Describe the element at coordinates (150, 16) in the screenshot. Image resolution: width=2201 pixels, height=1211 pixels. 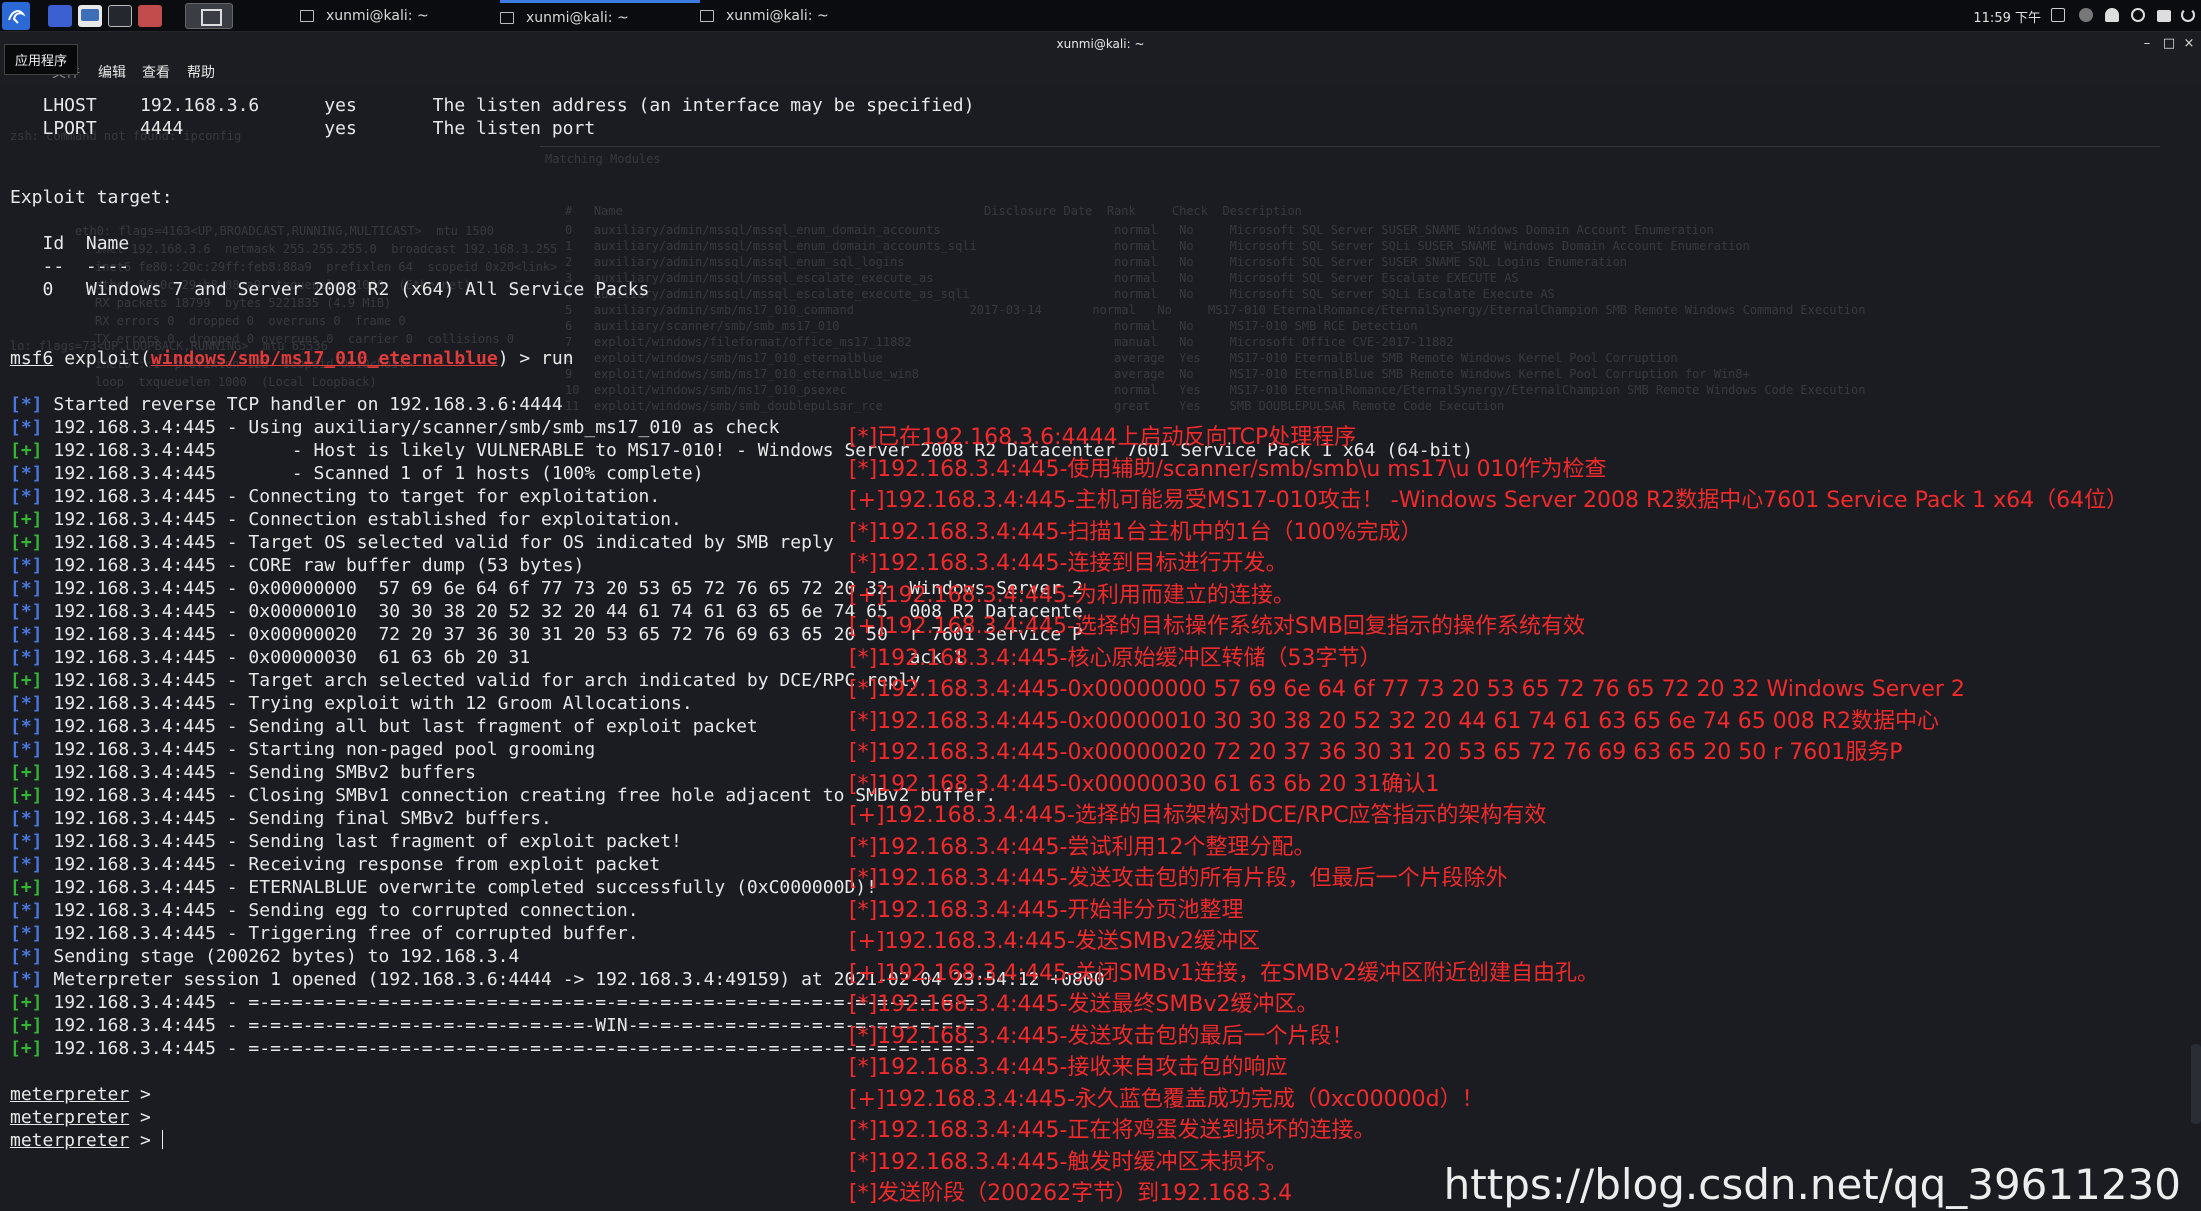
I see `browser-launcher-icon` at that location.